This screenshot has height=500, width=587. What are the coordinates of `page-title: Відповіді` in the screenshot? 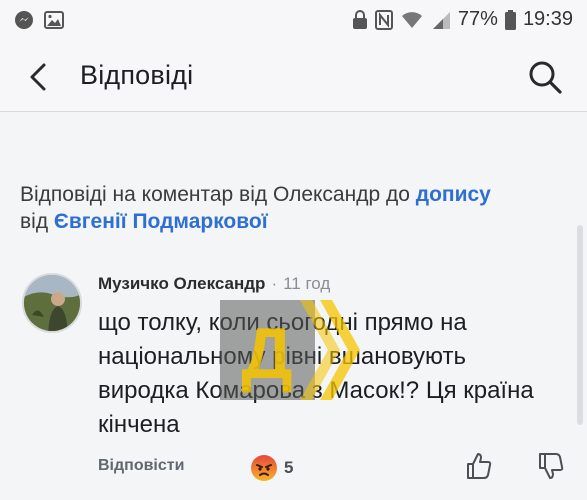 It's located at (137, 75).